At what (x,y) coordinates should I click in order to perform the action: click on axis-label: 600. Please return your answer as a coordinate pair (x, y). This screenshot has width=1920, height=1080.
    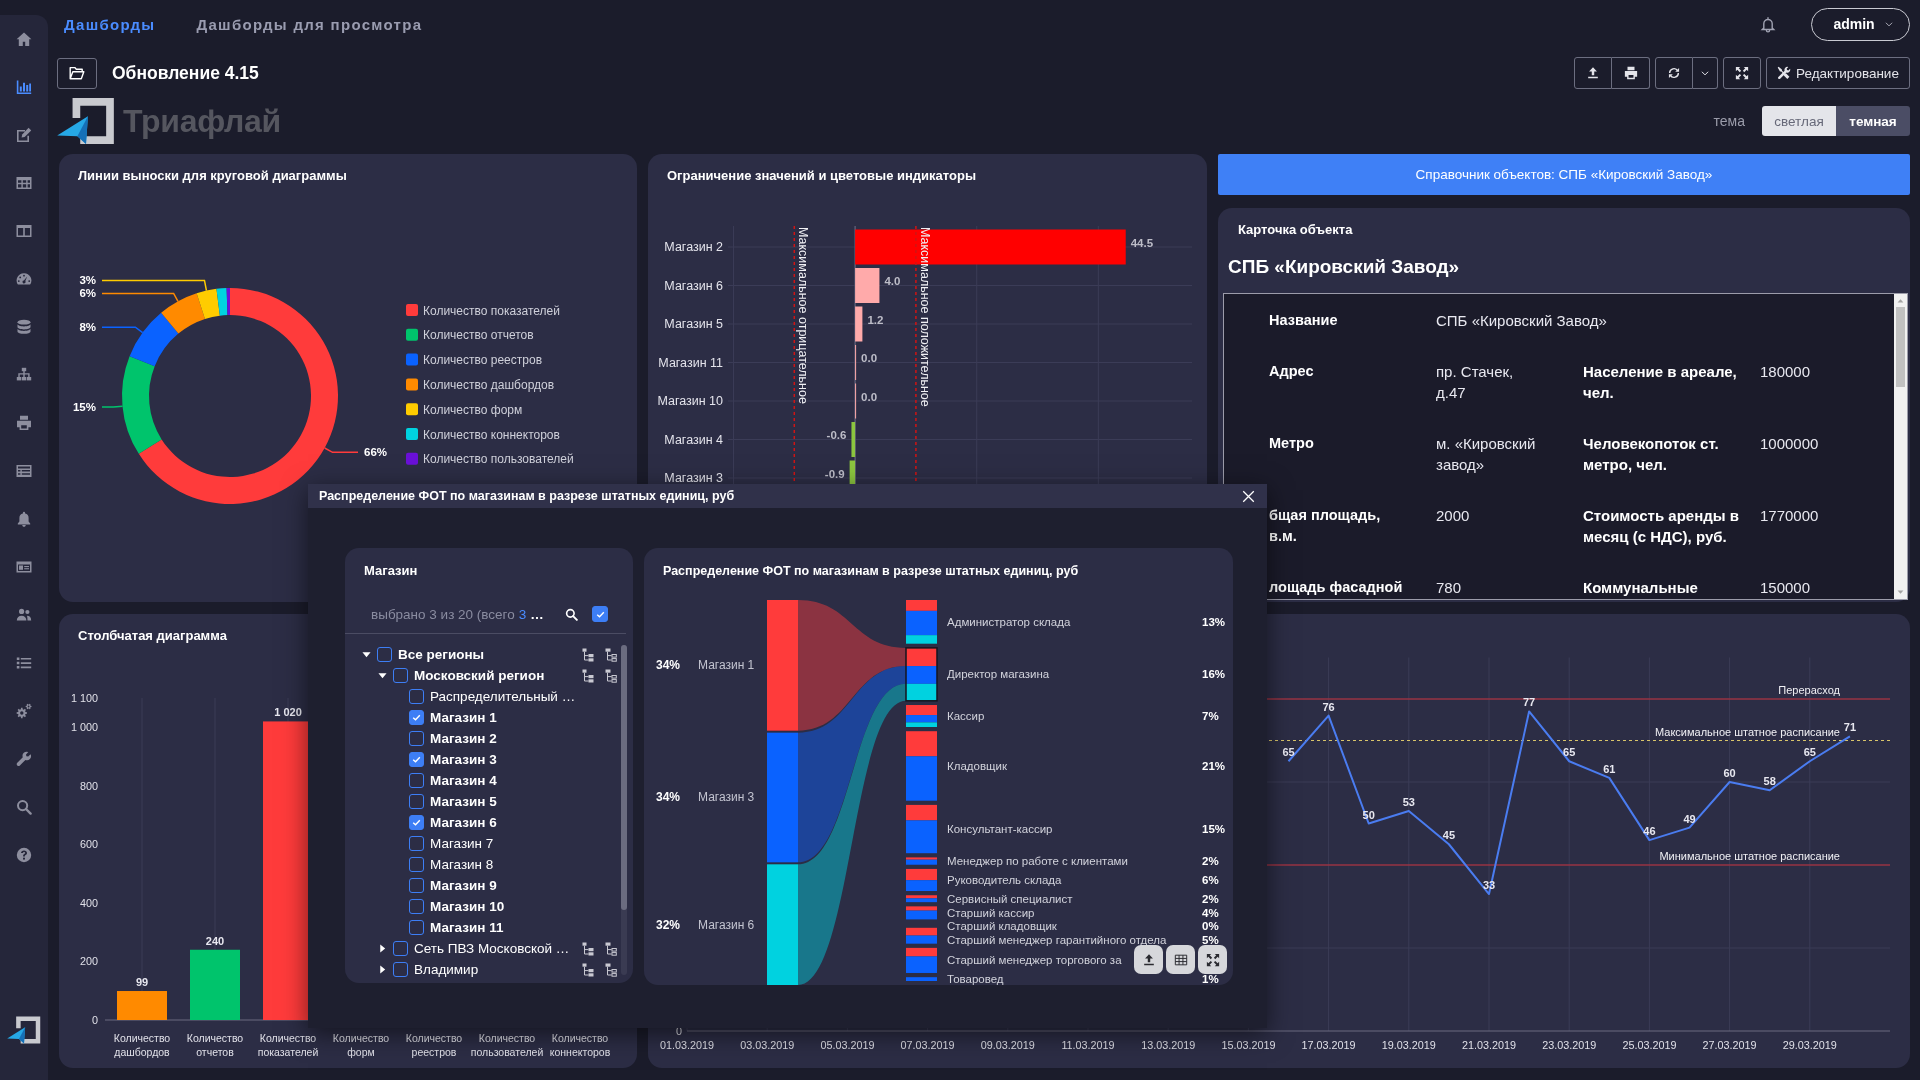
    Looking at the image, I should click on (89, 844).